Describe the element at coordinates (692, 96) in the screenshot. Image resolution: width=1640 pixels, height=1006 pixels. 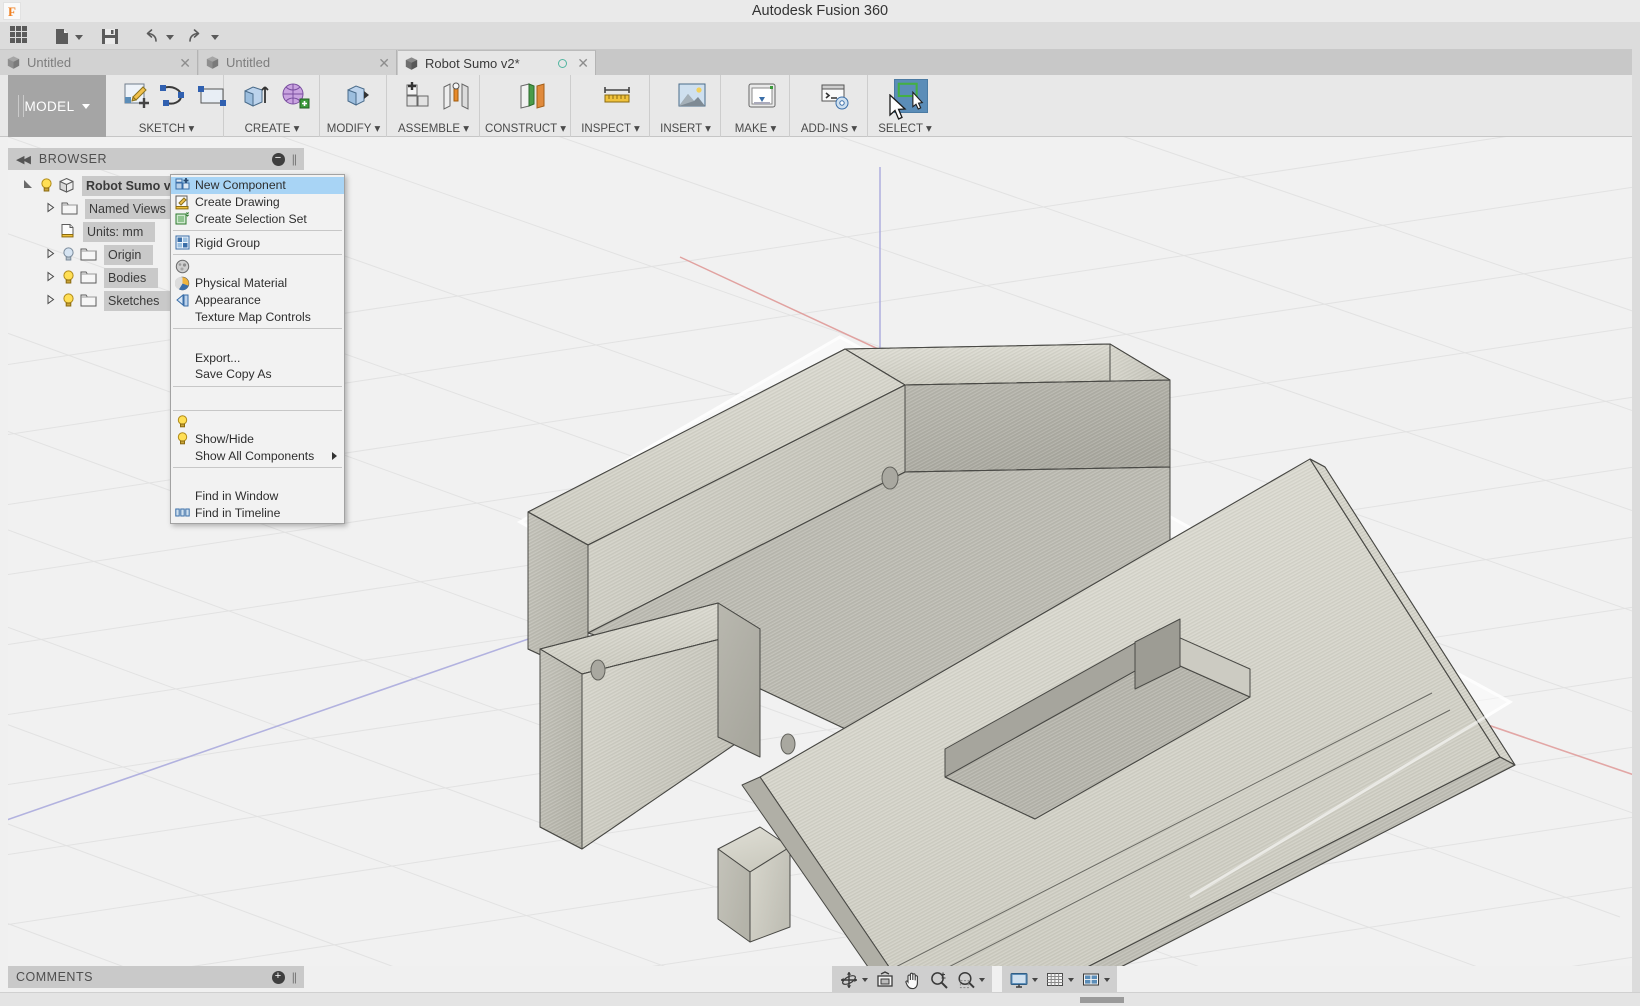
I see `insert-image-icon` at that location.